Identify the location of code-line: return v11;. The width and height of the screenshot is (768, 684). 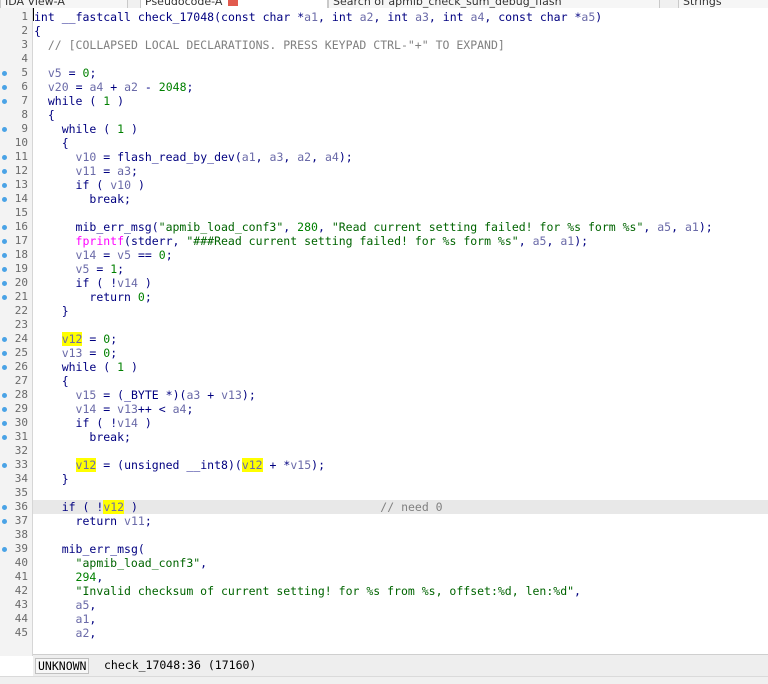
(93, 521).